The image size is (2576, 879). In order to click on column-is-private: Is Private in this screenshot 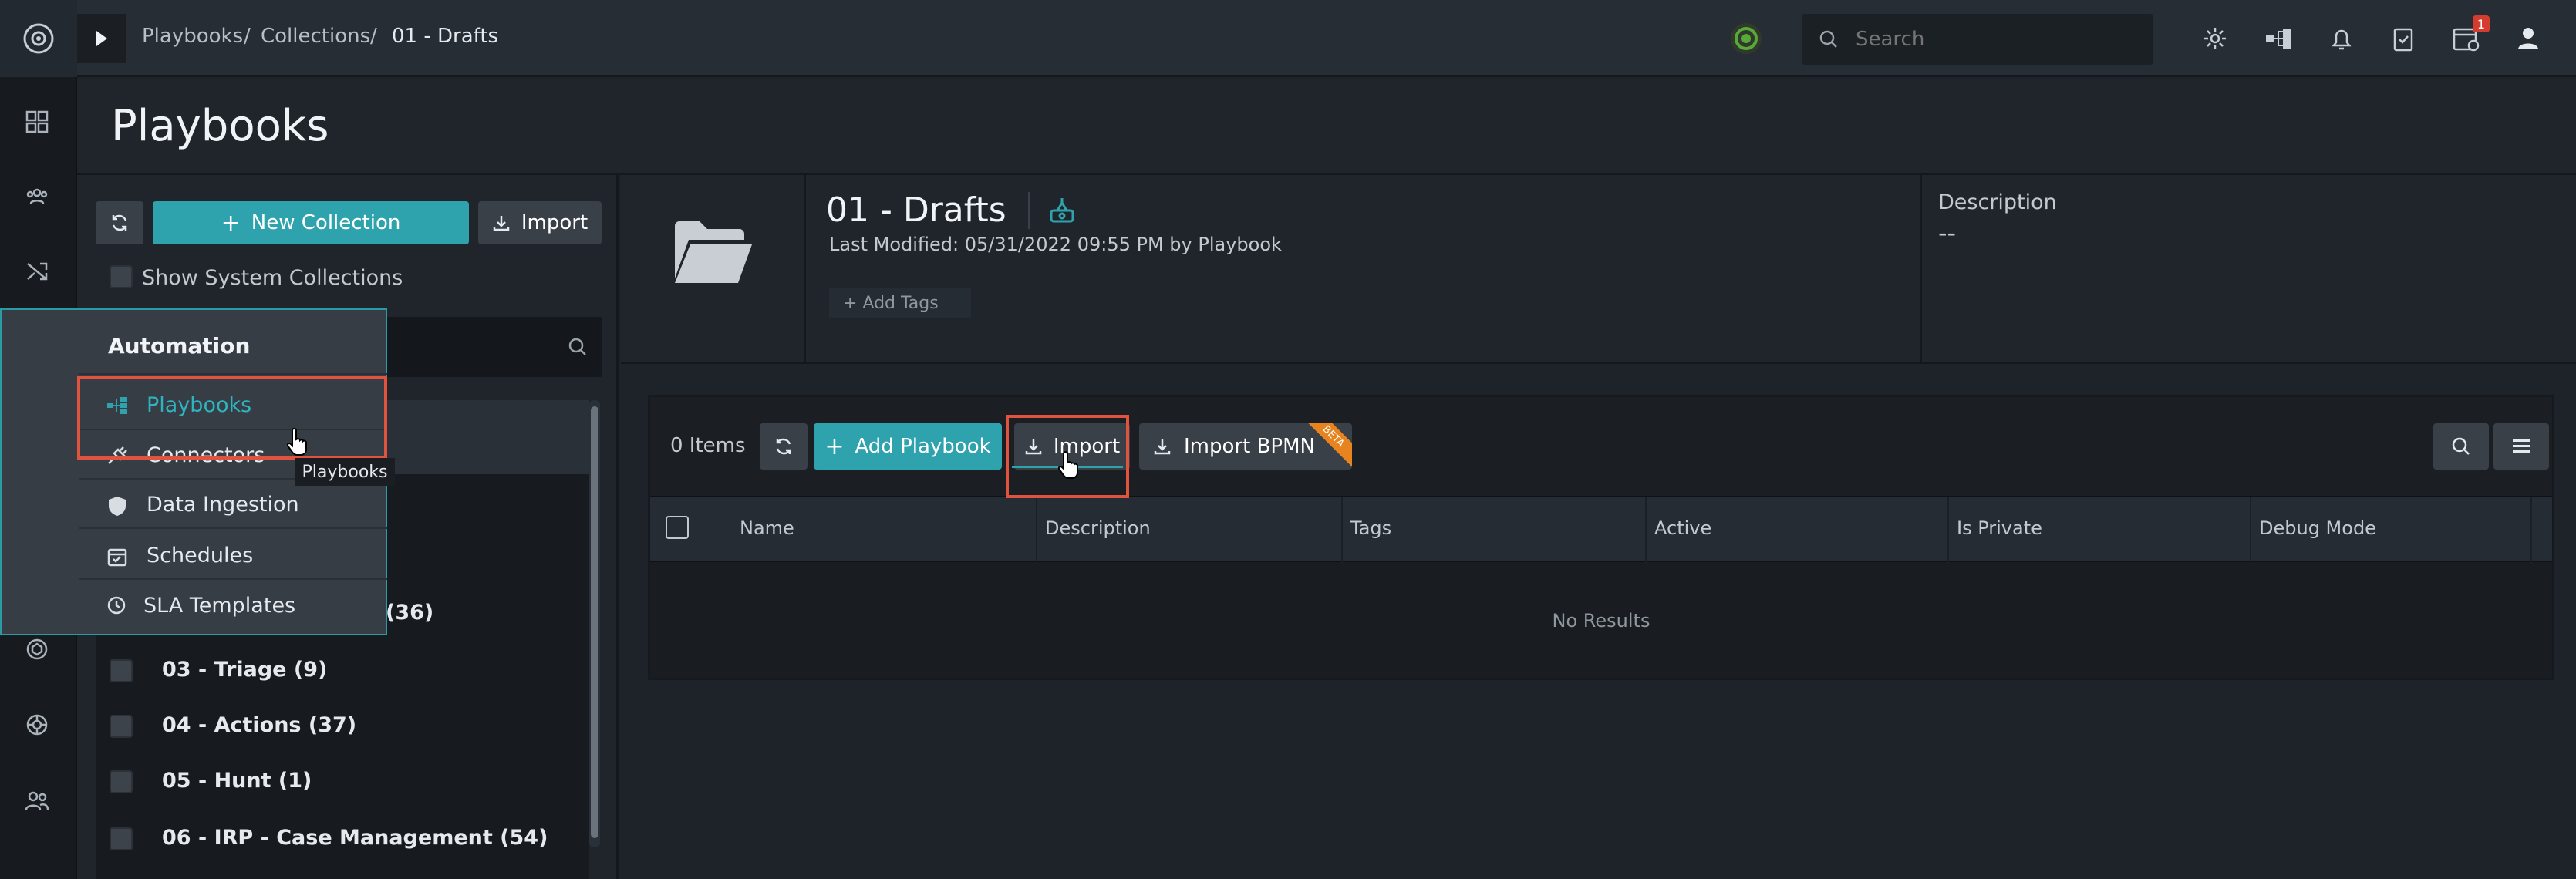, I will do `click(1999, 528)`.